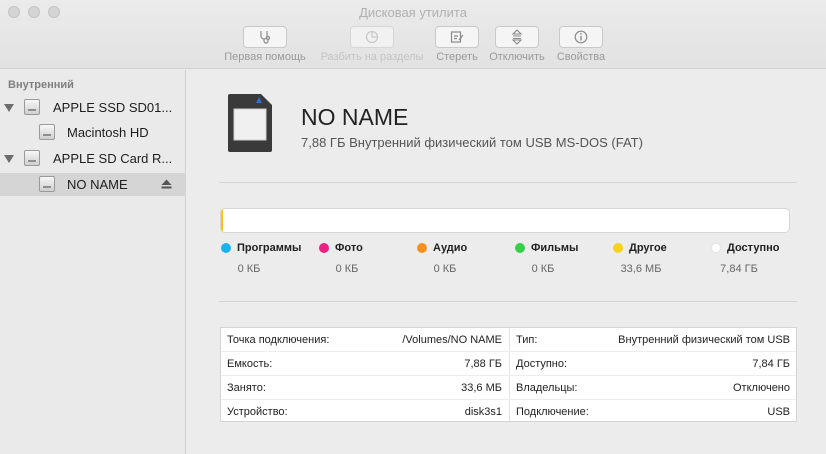  I want to click on info-label: Свойства, so click(581, 57).